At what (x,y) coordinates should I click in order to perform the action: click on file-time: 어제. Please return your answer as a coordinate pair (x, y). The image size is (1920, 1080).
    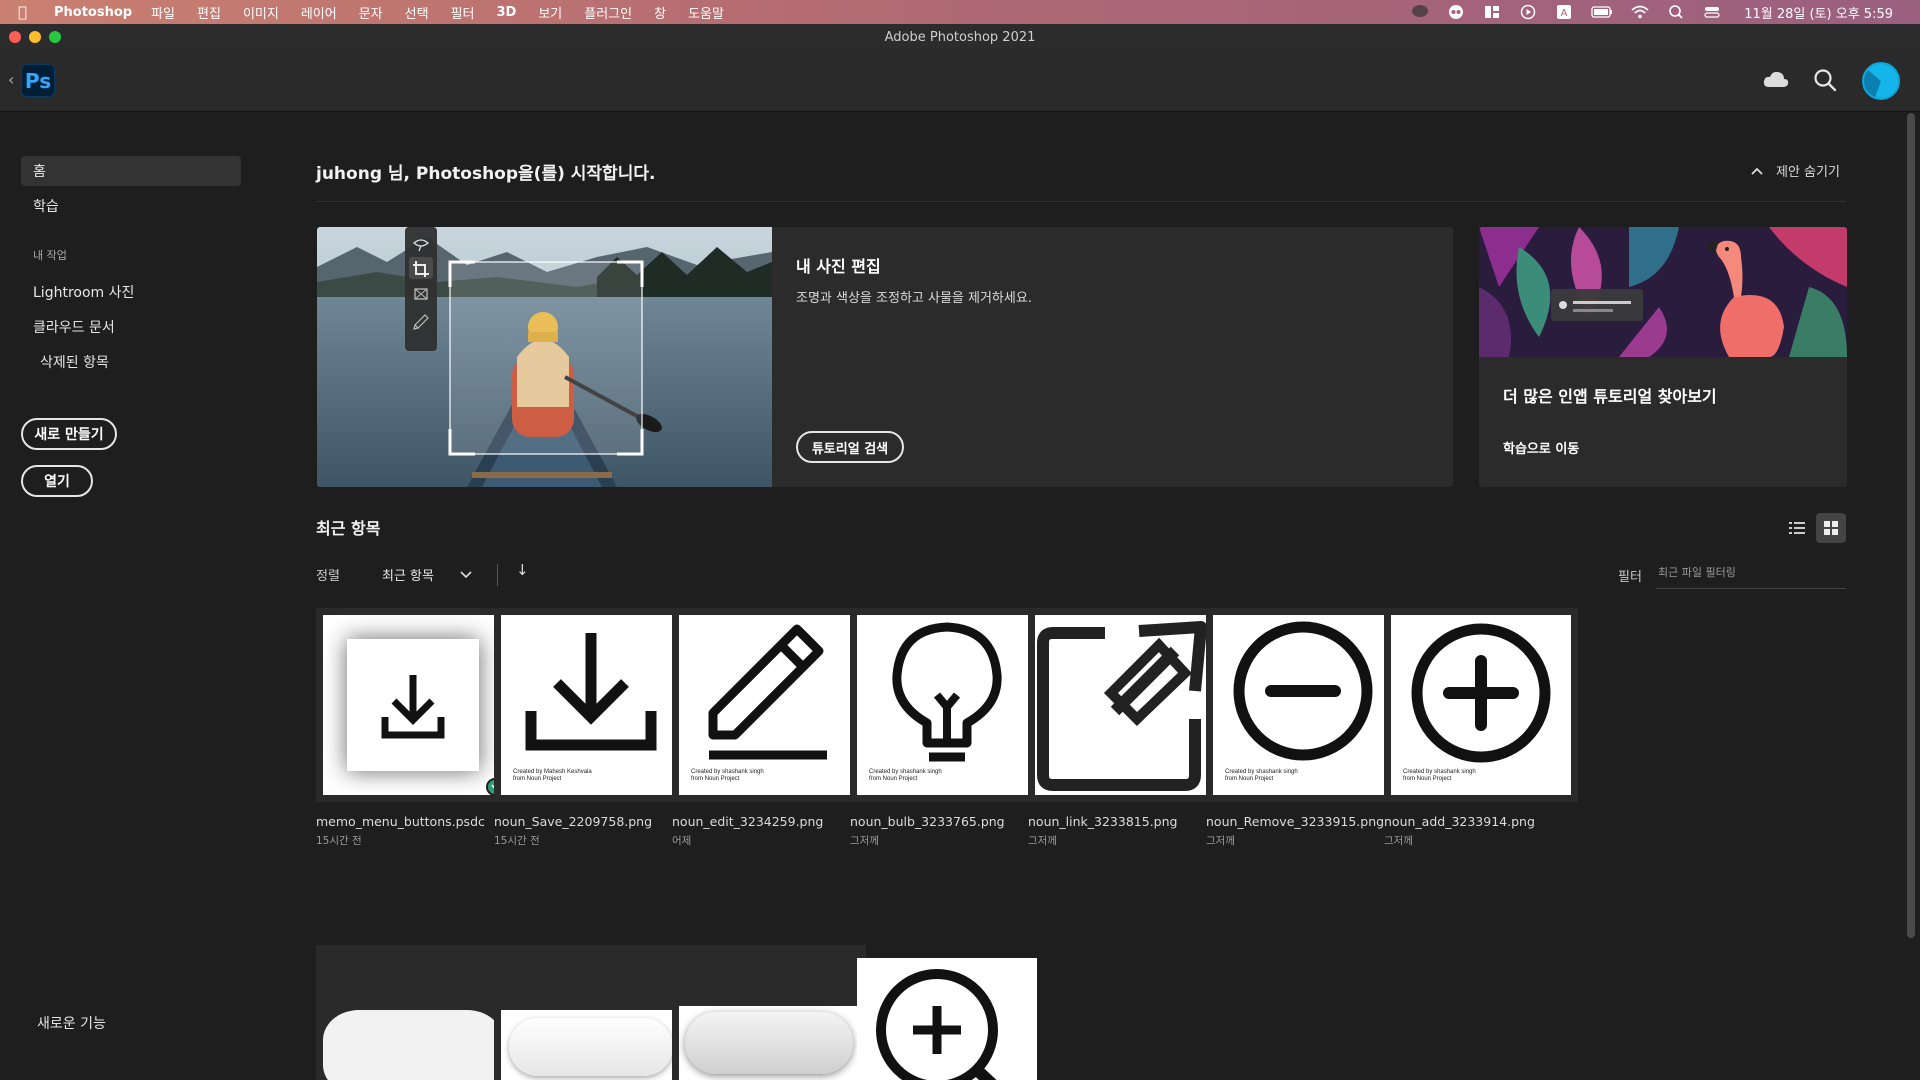
    Looking at the image, I should click on (682, 841).